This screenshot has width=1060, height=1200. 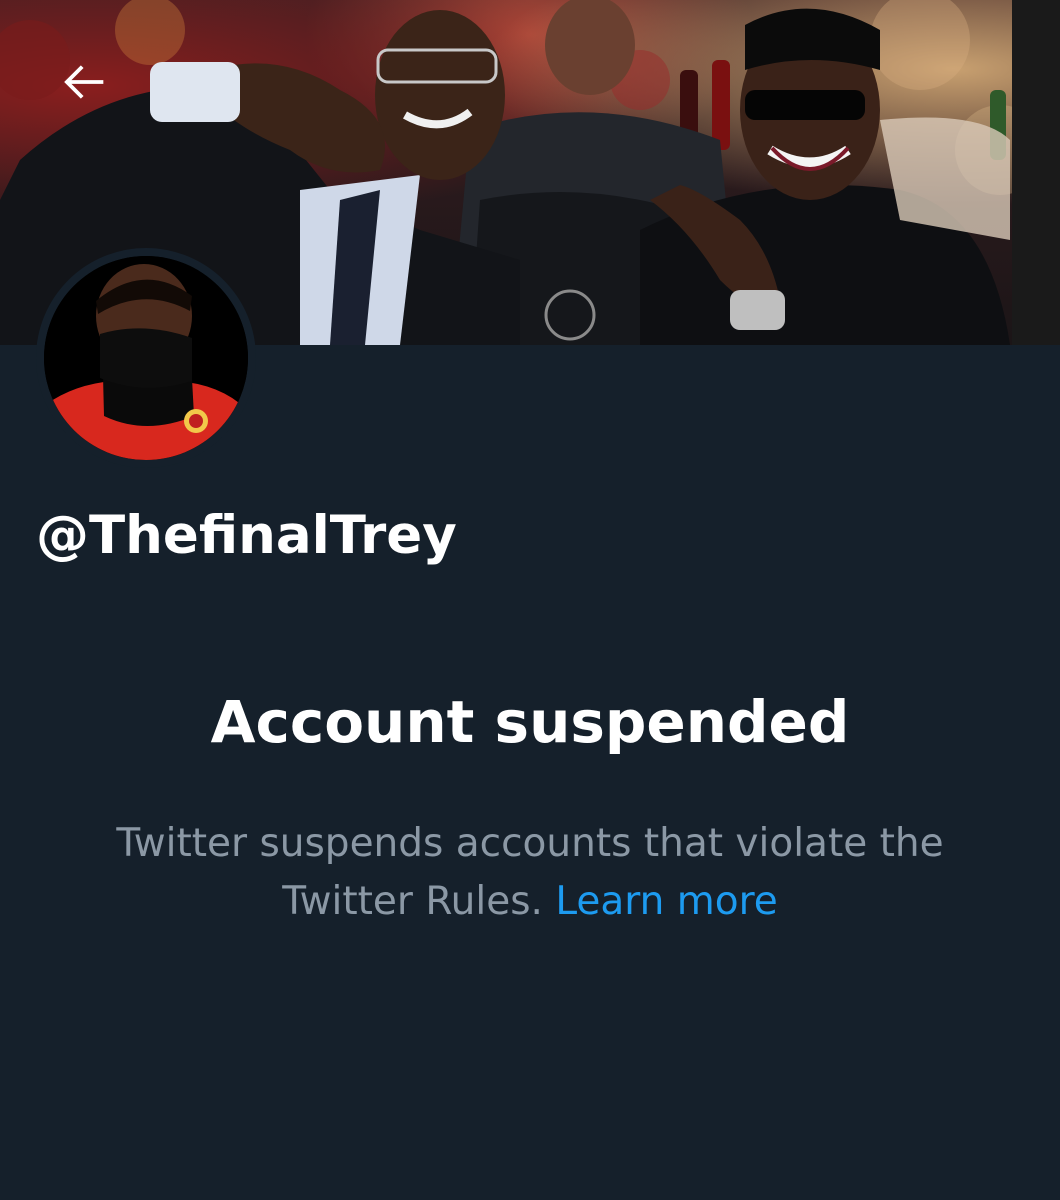 I want to click on profile-avatar, so click(x=146, y=358).